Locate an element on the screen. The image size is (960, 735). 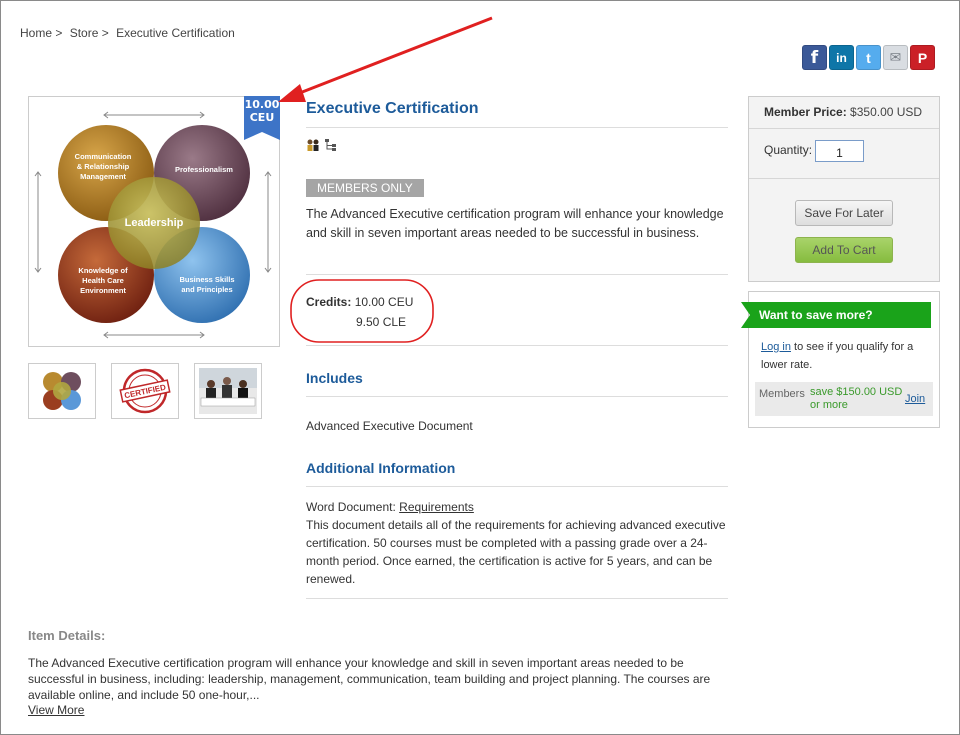
diagram-label-bl-2: Health Care is located at coordinates (103, 280).